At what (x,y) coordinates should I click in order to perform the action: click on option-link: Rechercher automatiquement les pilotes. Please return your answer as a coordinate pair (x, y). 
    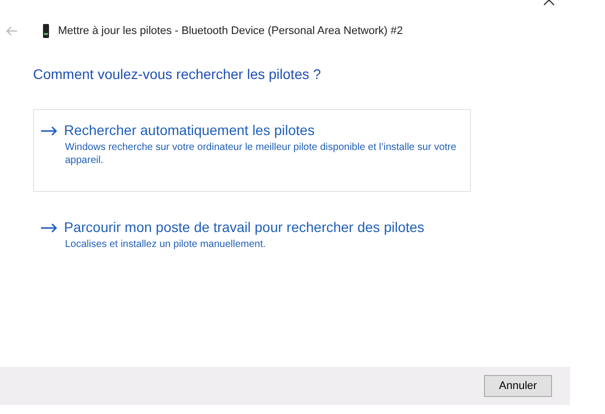
    Looking at the image, I should click on (177, 130).